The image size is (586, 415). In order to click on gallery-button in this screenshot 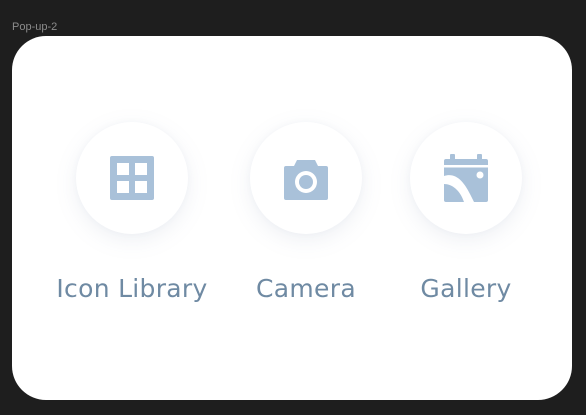, I will do `click(466, 178)`.